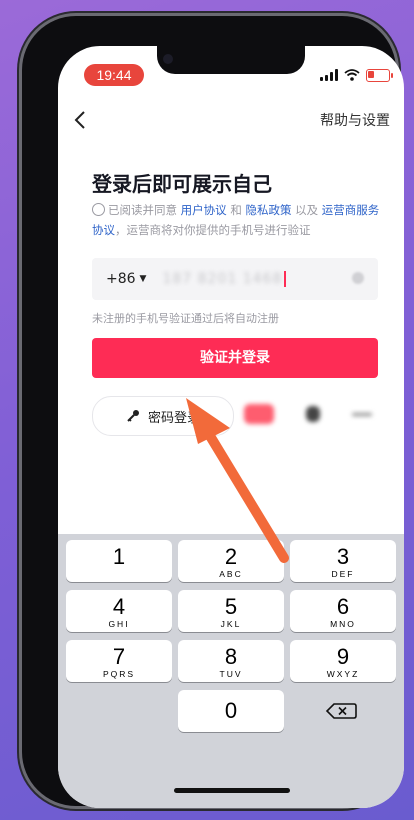  I want to click on battery-icon, so click(379, 75).